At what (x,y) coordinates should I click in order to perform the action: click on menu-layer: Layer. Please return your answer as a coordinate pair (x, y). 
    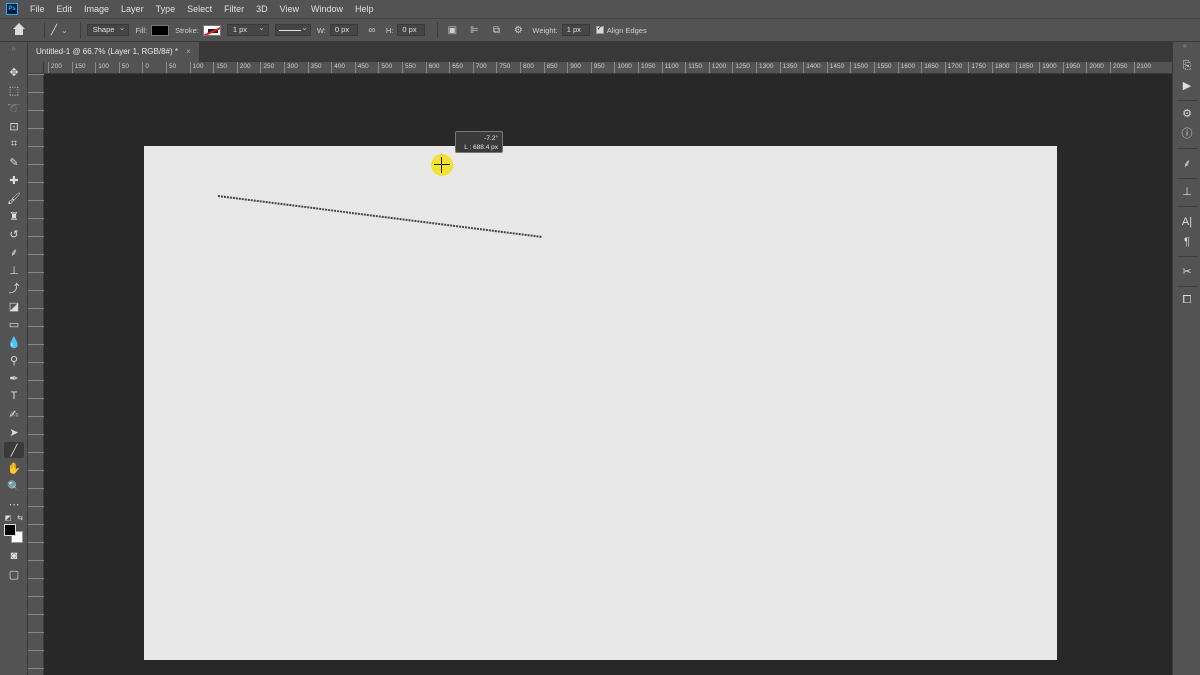
    Looking at the image, I should click on (132, 9).